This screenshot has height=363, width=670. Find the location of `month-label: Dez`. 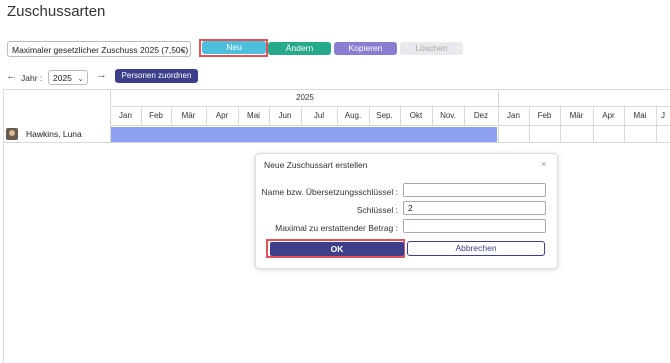

month-label: Dez is located at coordinates (481, 115).